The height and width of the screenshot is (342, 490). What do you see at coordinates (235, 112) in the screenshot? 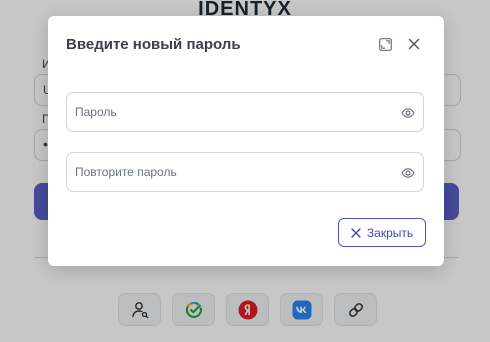
I see `new-password-input` at bounding box center [235, 112].